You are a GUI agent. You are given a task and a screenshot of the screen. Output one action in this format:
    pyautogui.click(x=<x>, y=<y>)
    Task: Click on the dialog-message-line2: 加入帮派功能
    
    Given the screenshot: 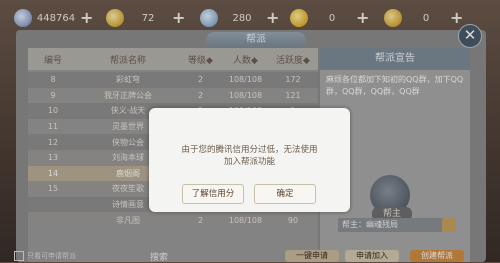 What is the action you would take?
    pyautogui.click(x=249, y=162)
    